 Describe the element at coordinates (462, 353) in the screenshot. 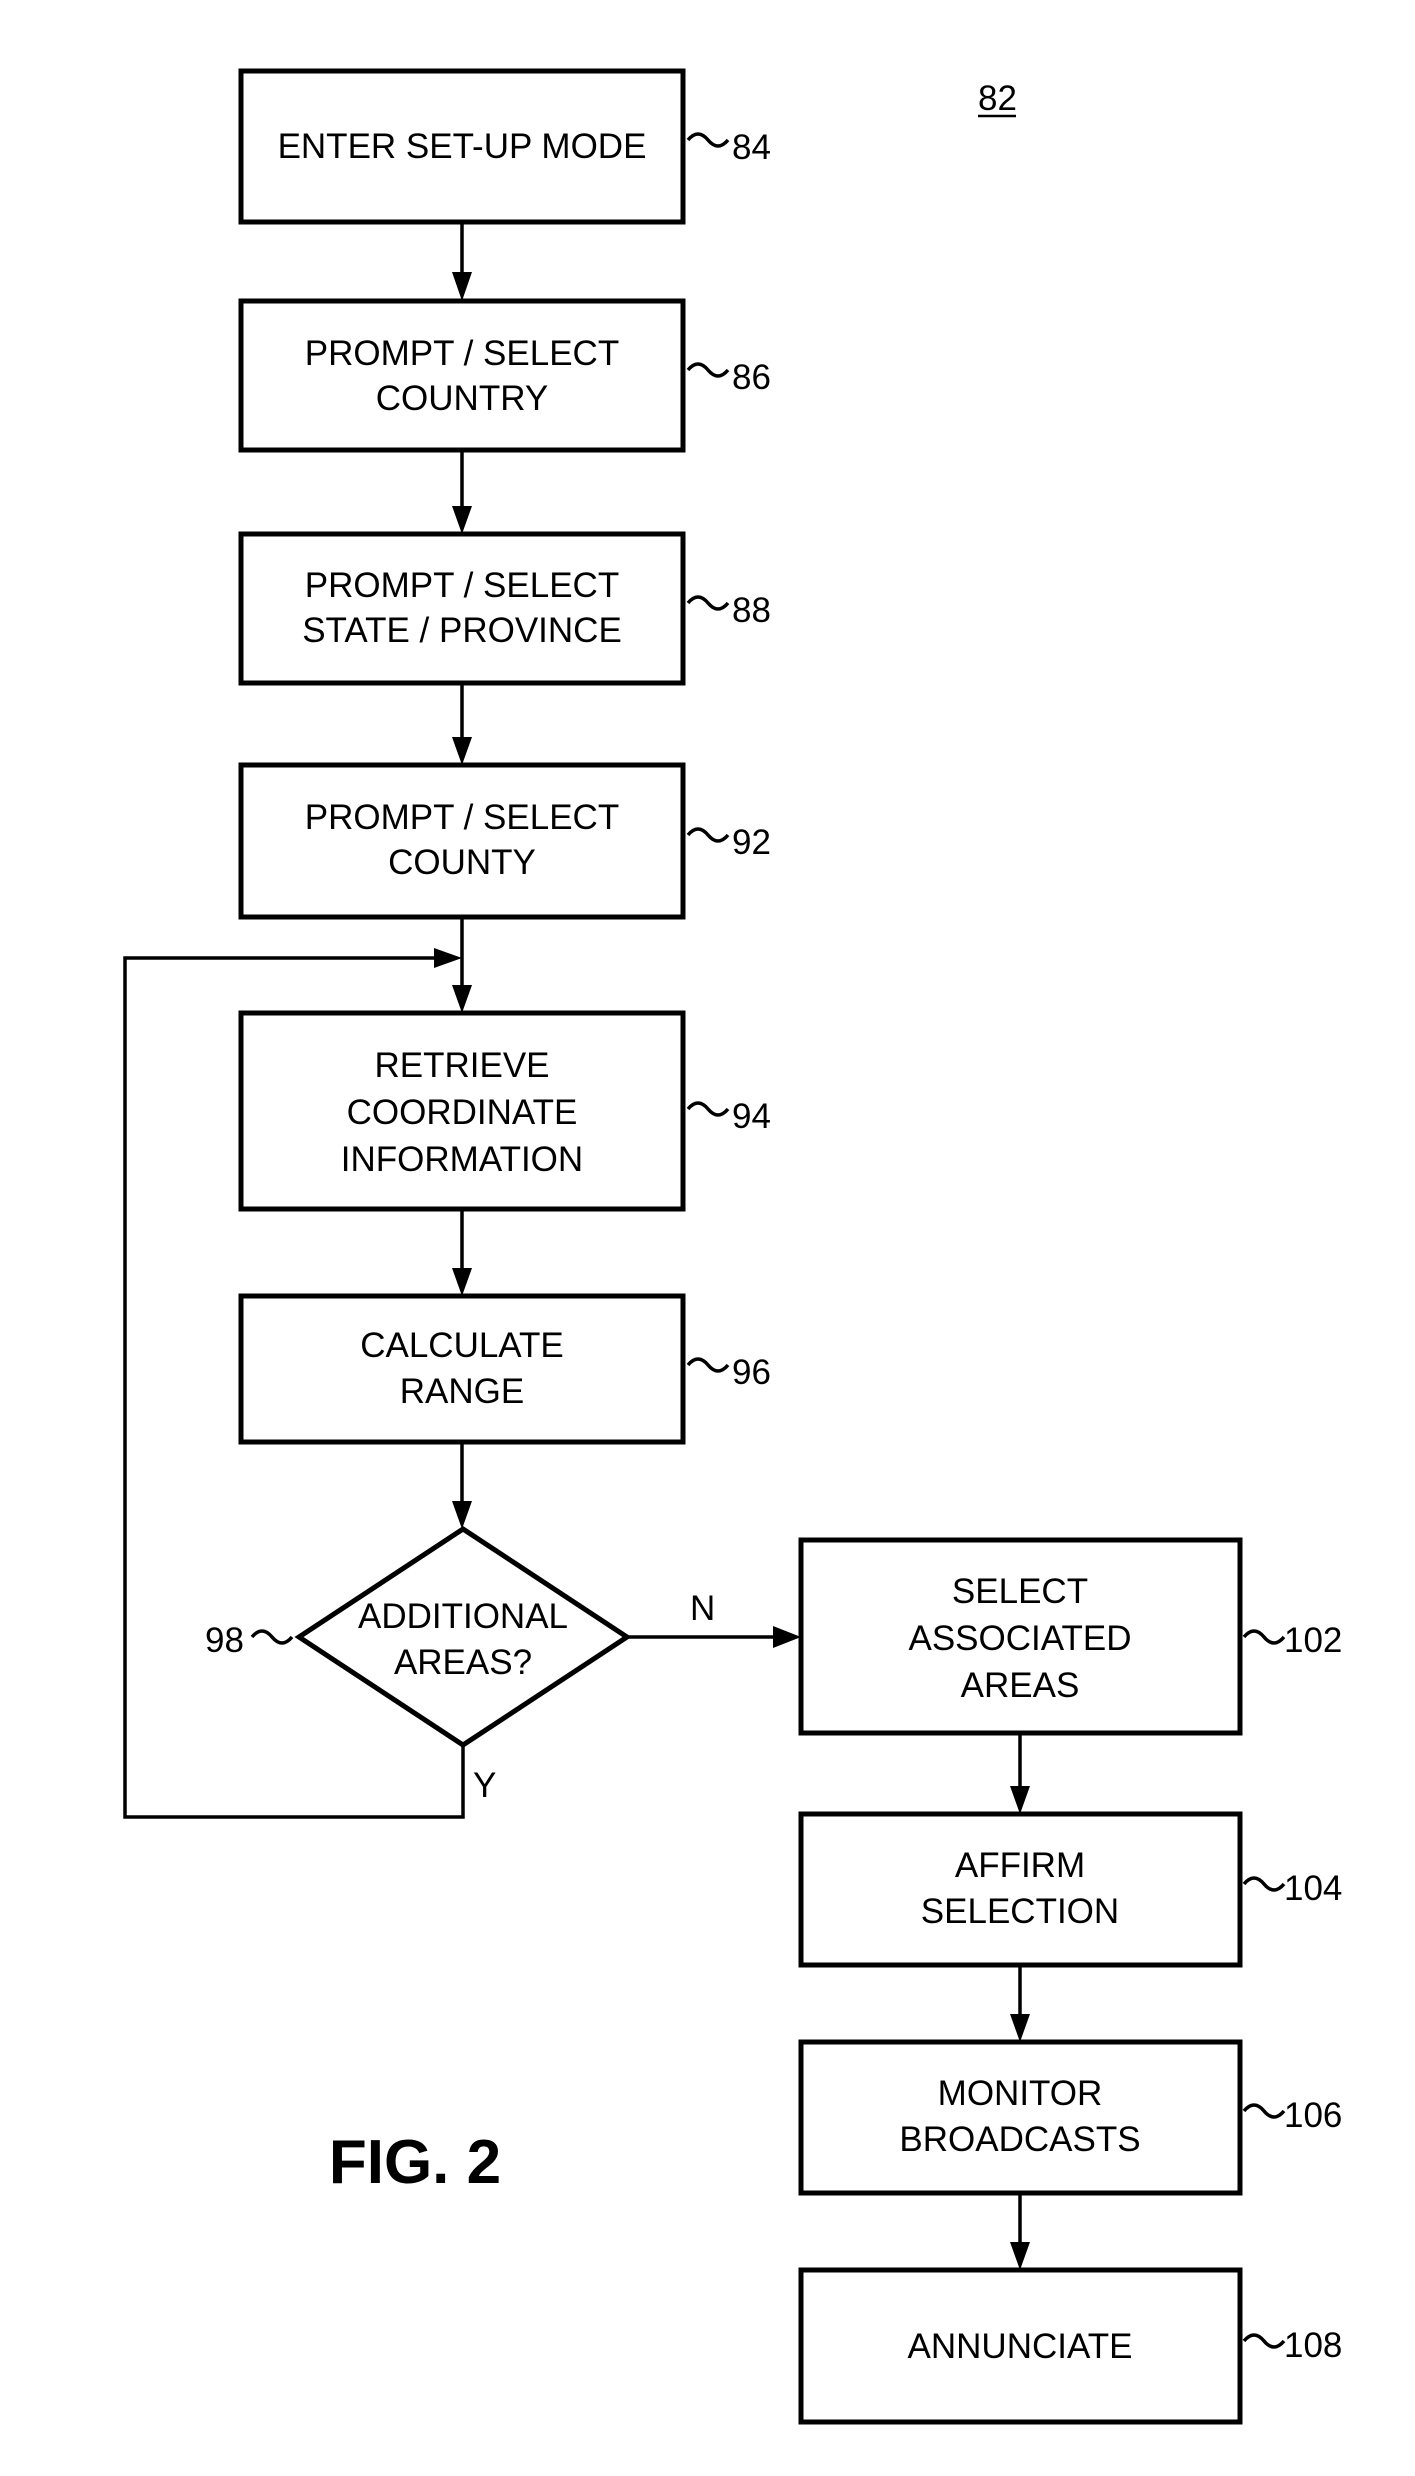

I see `step-86-line-1: PROMPT / SELECT` at that location.